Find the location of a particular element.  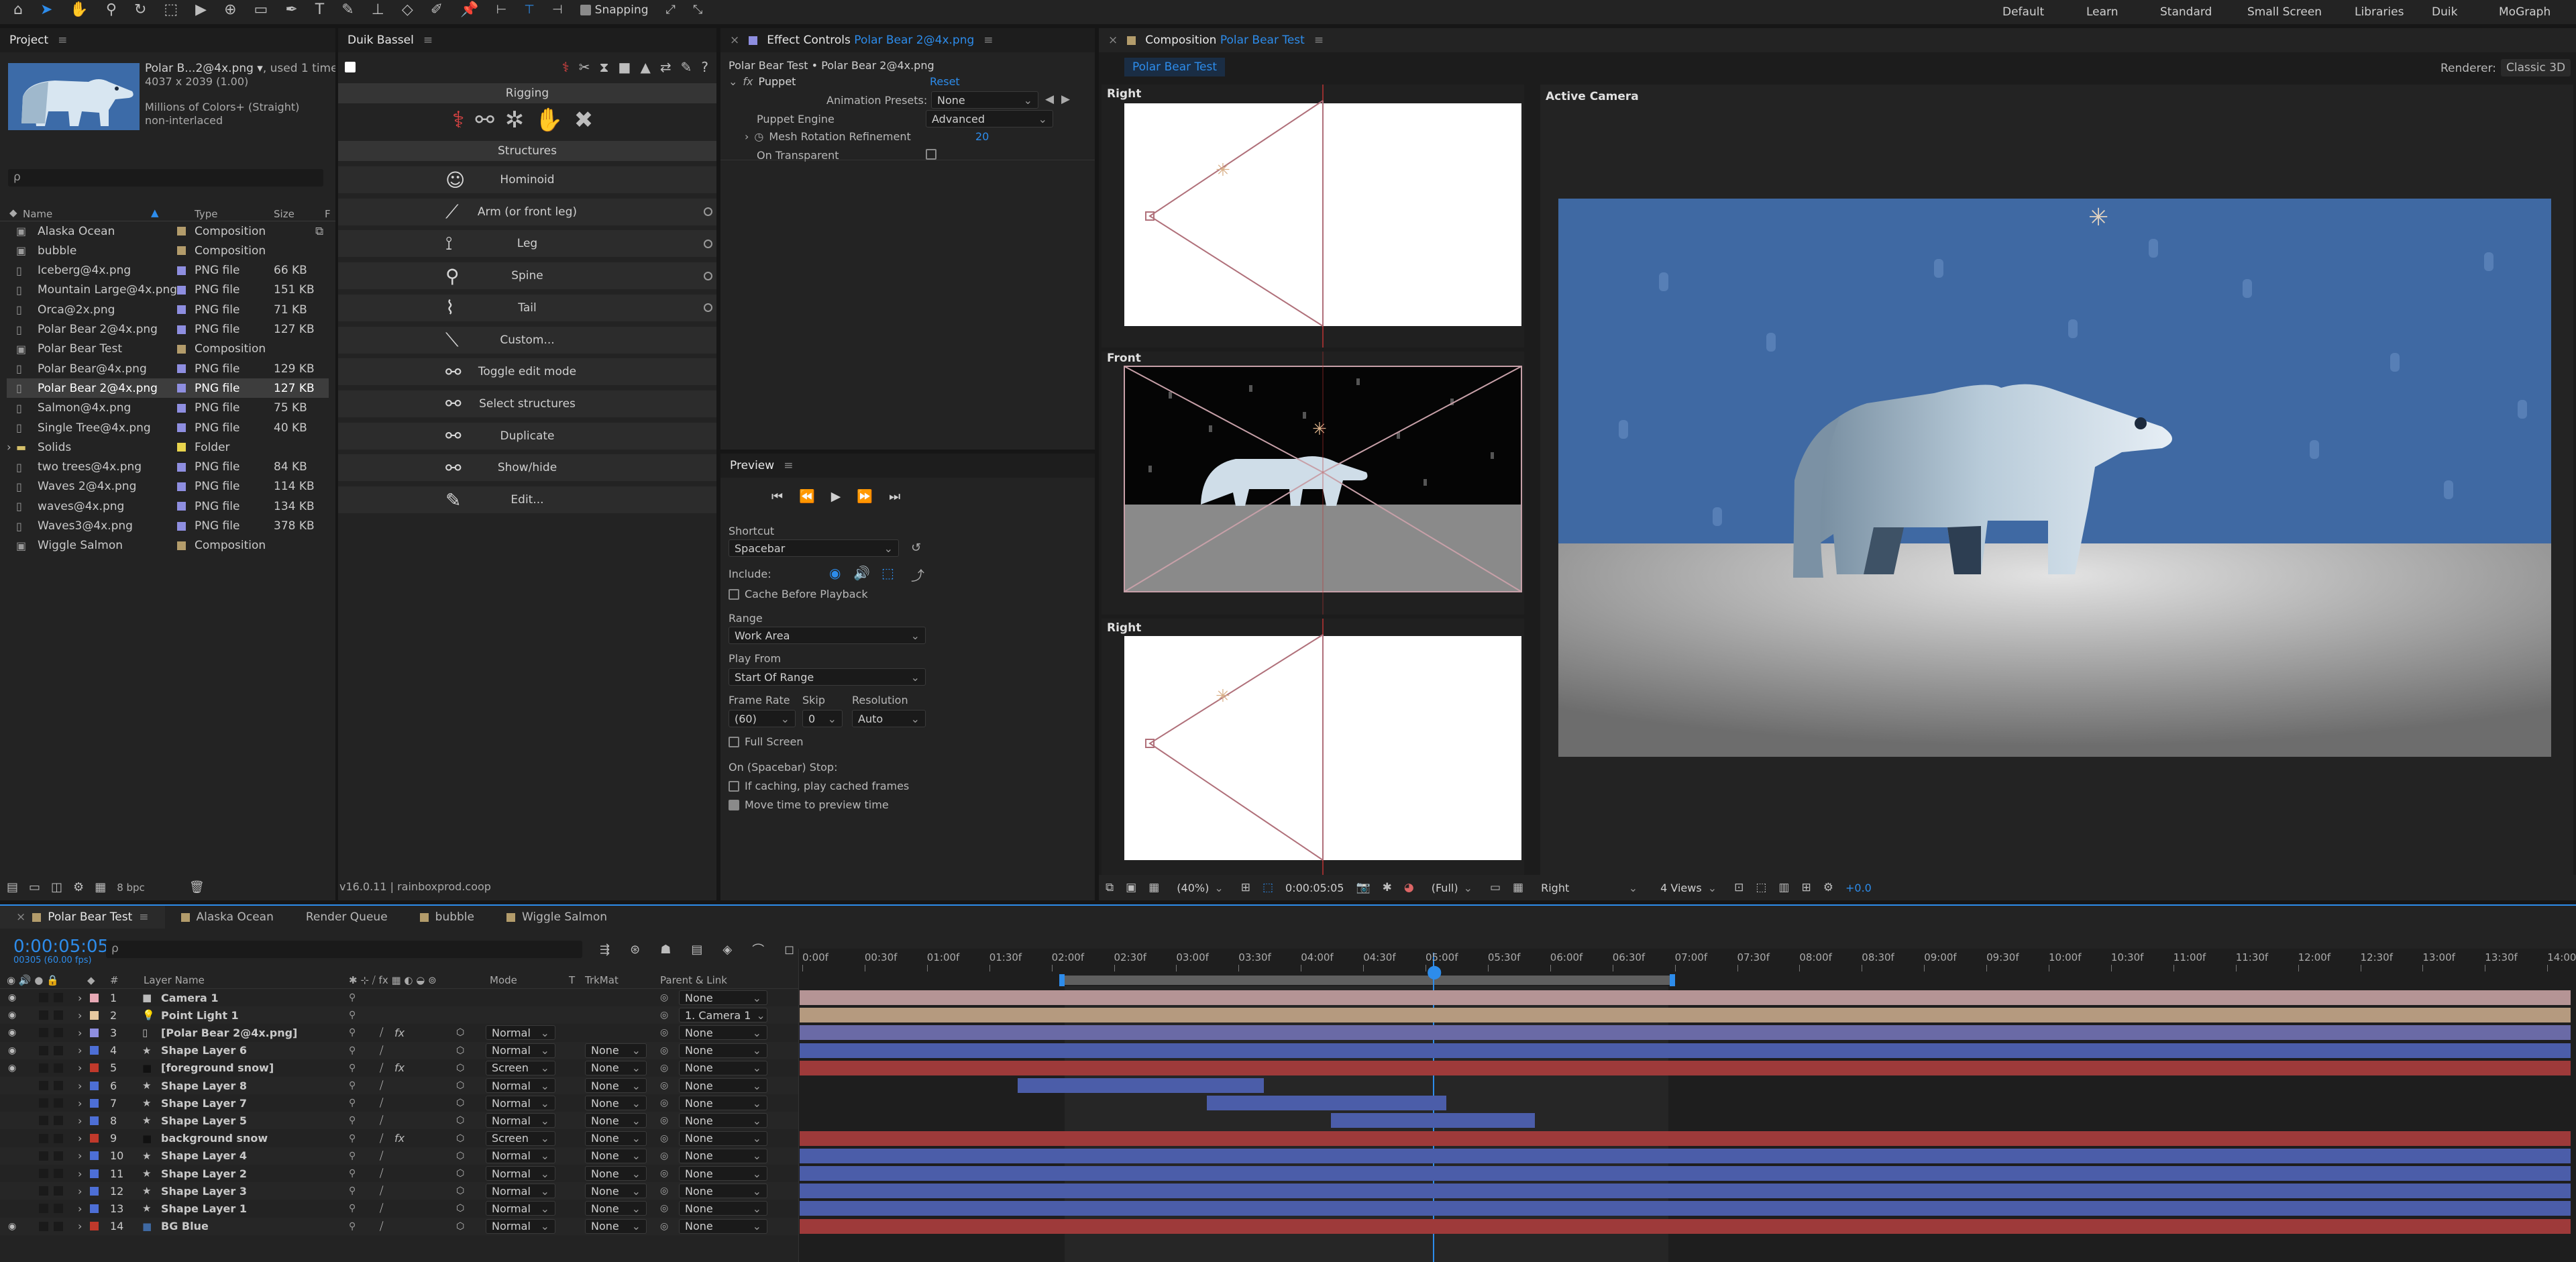

timeline-tab: Alaska Ocean is located at coordinates (227, 917).